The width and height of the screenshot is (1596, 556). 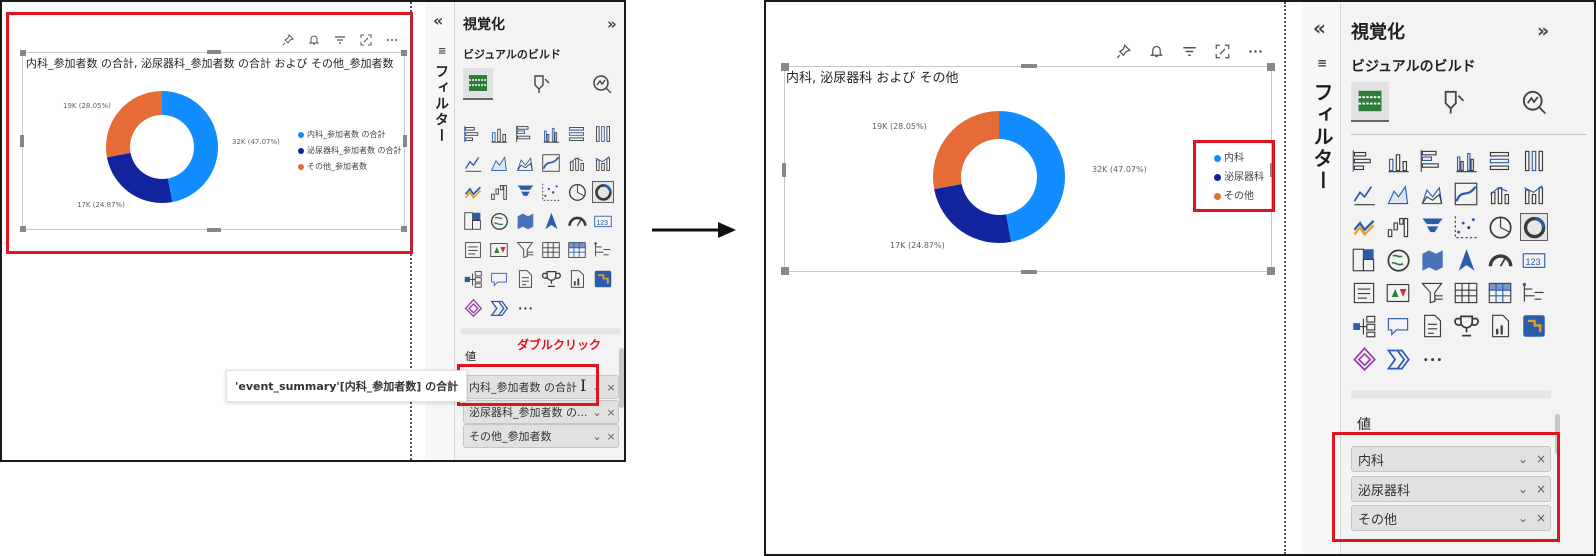 I want to click on slicer-icon, so click(x=1432, y=293).